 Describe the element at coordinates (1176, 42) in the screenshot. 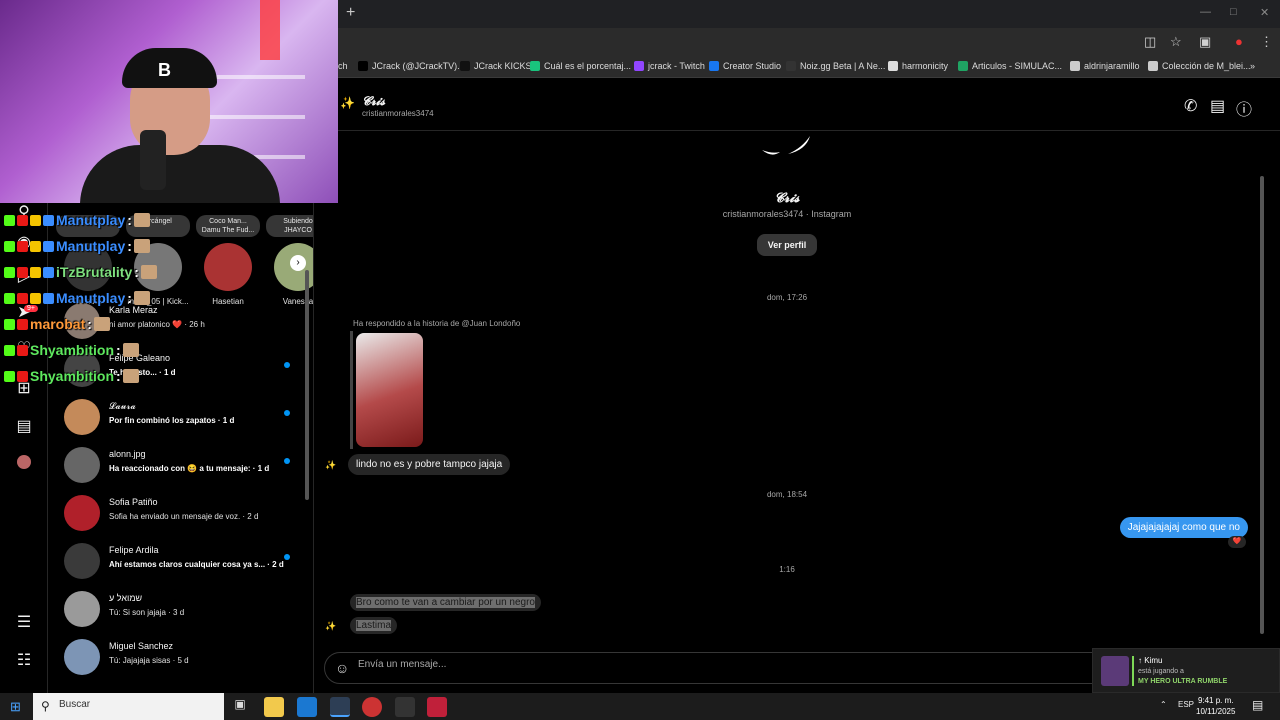

I see `bookmark-star-icon: ☆` at that location.